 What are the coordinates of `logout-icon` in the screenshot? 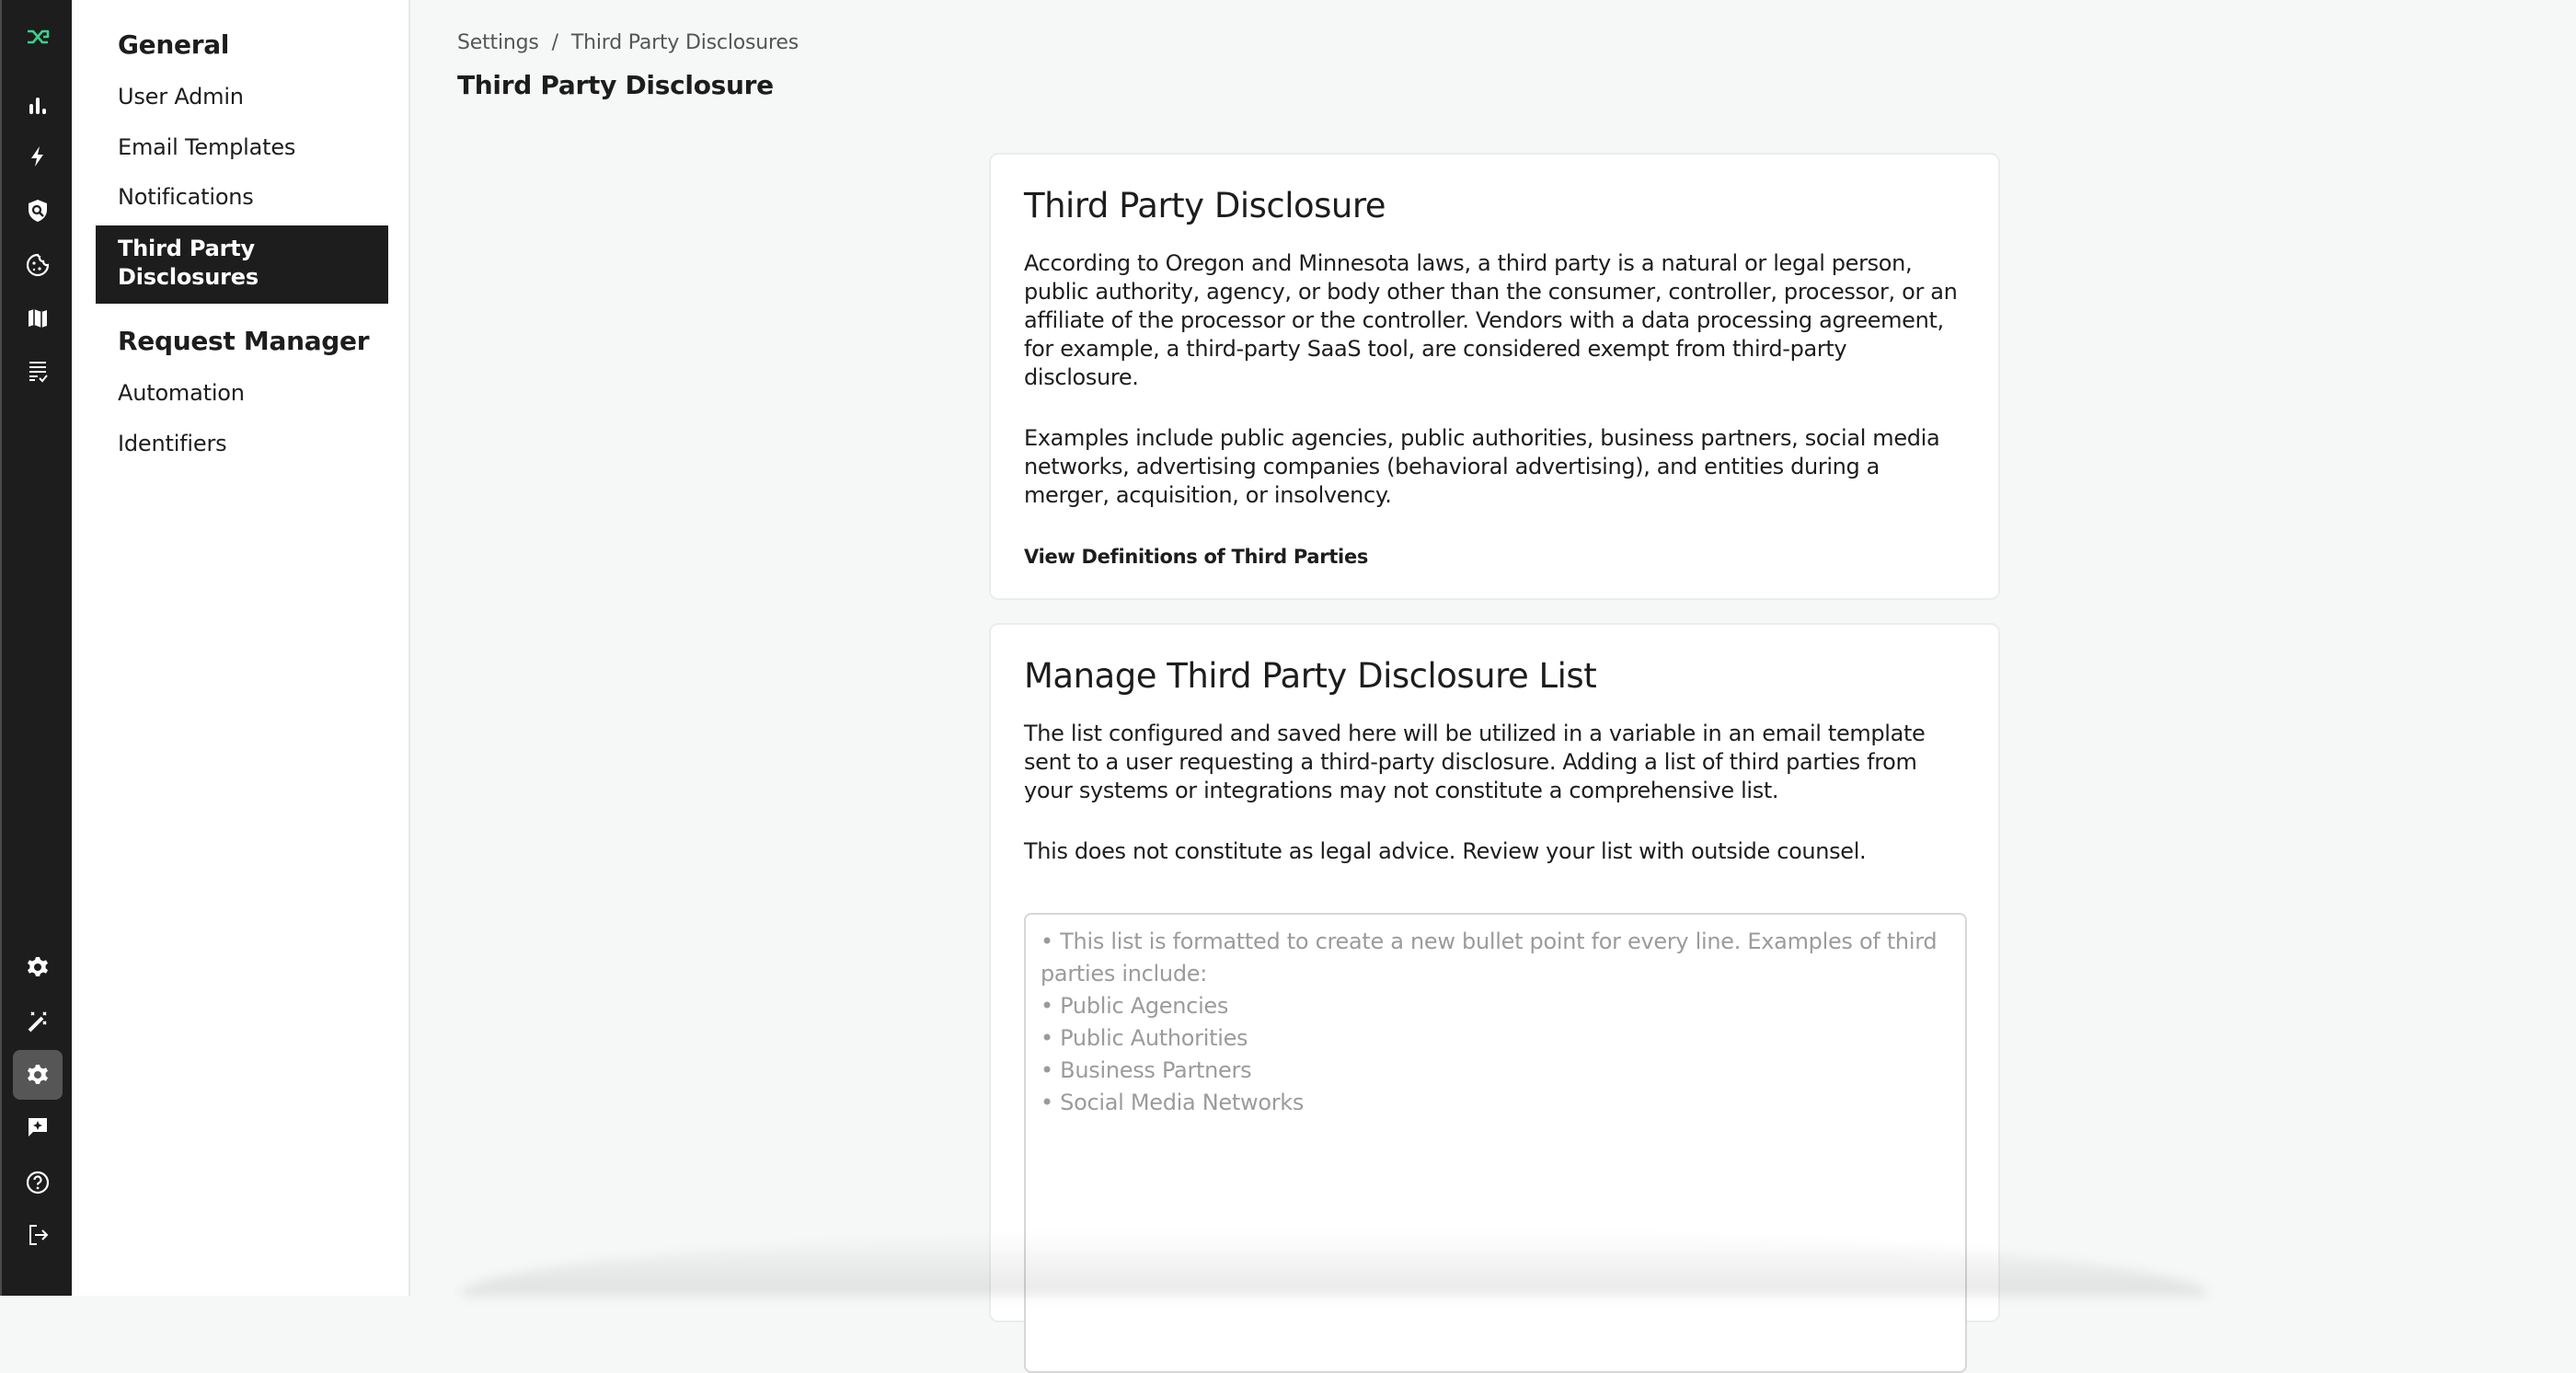 It's located at (39, 1235).